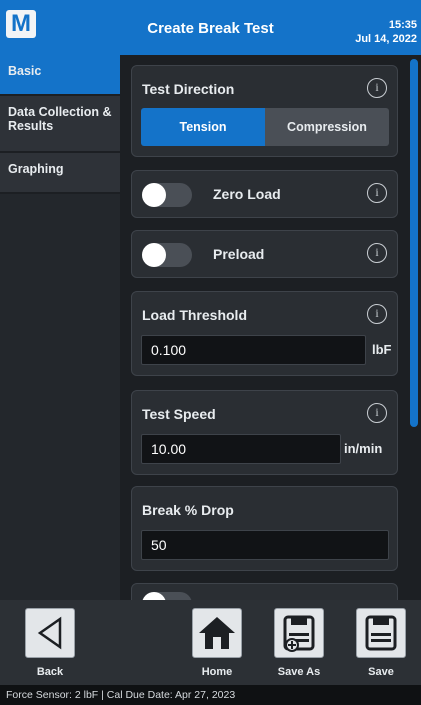 Image resolution: width=421 pixels, height=705 pixels. I want to click on bottom-toolbar: Back Home Save As Save, so click(210, 642).